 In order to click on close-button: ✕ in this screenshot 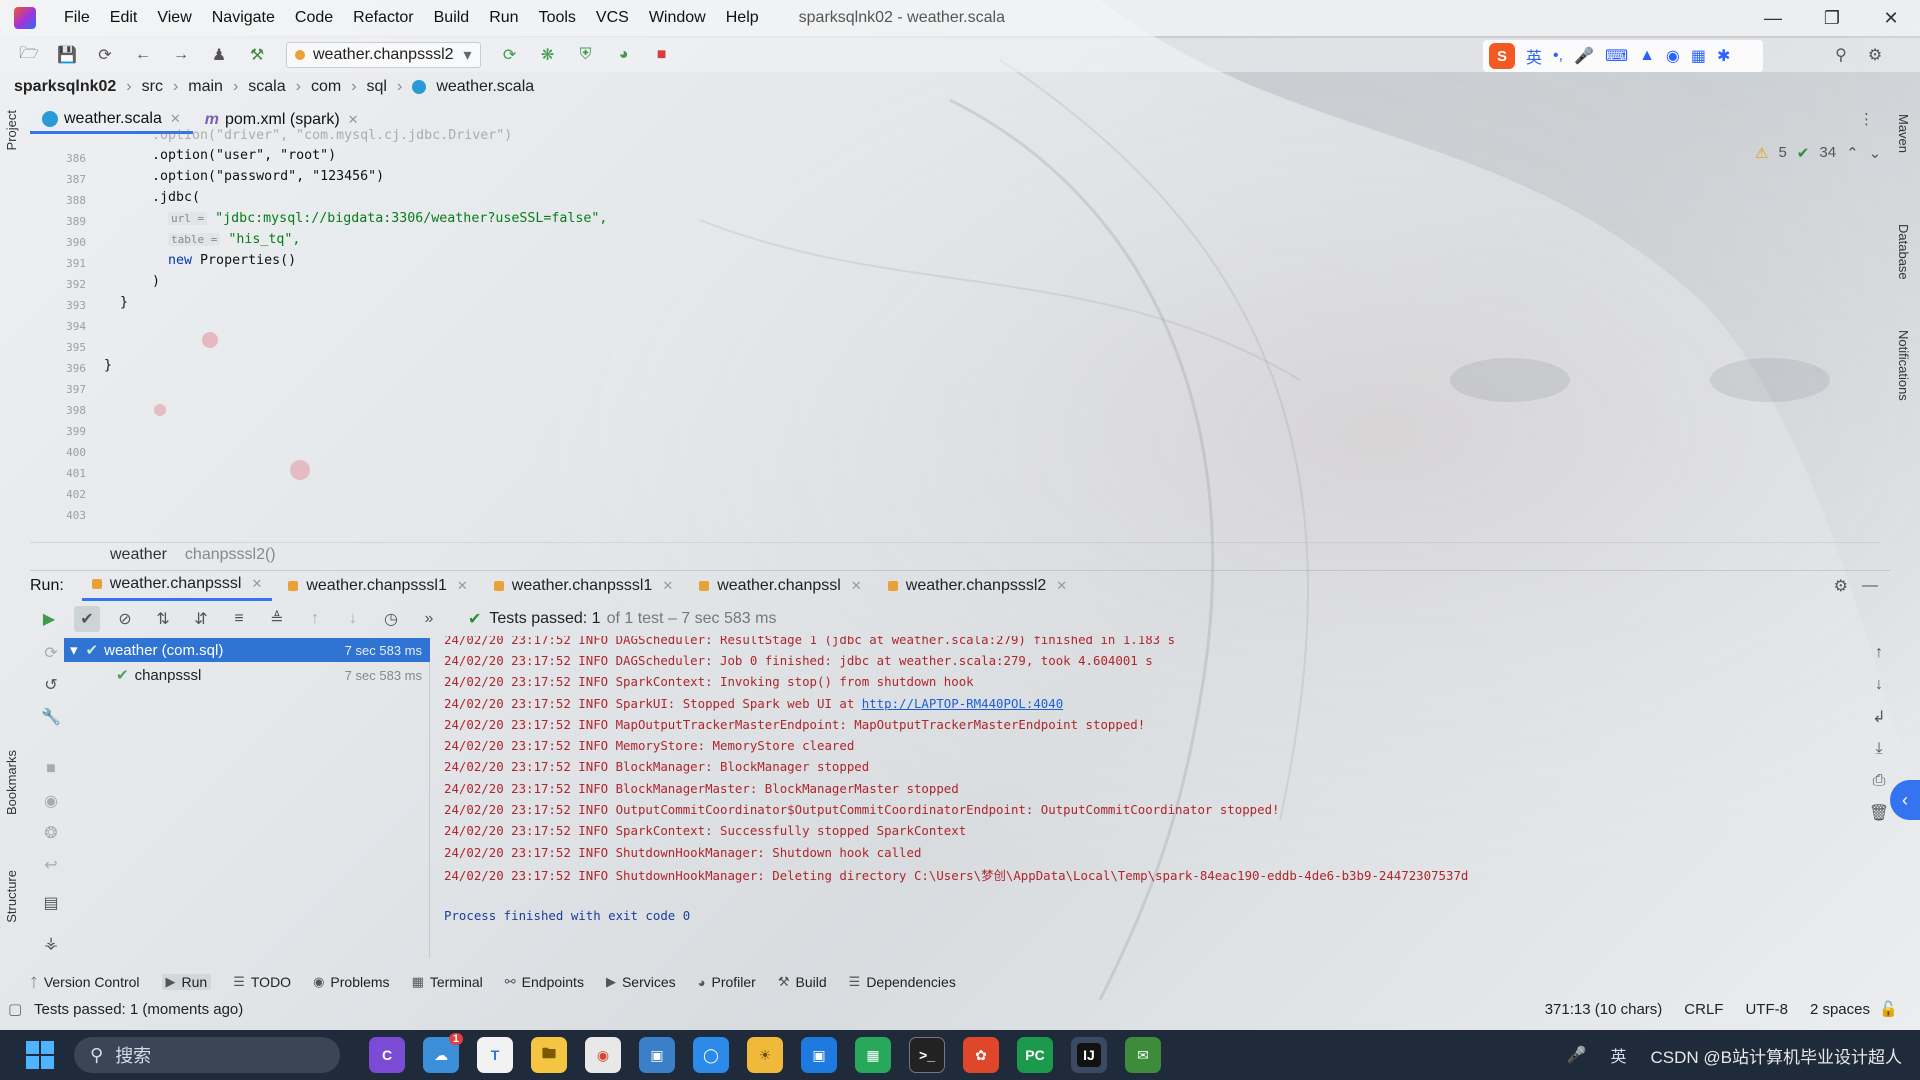, I will do `click(1891, 18)`.